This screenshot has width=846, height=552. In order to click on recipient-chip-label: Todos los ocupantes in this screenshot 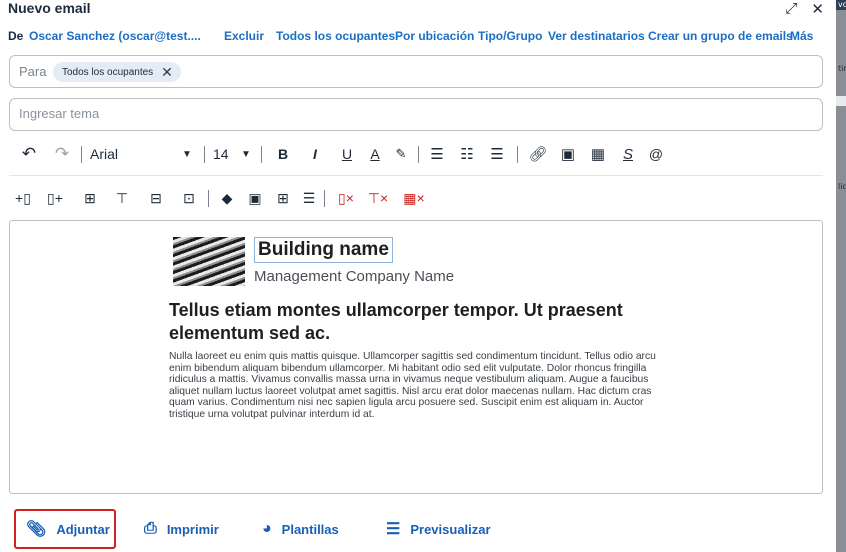, I will do `click(108, 72)`.